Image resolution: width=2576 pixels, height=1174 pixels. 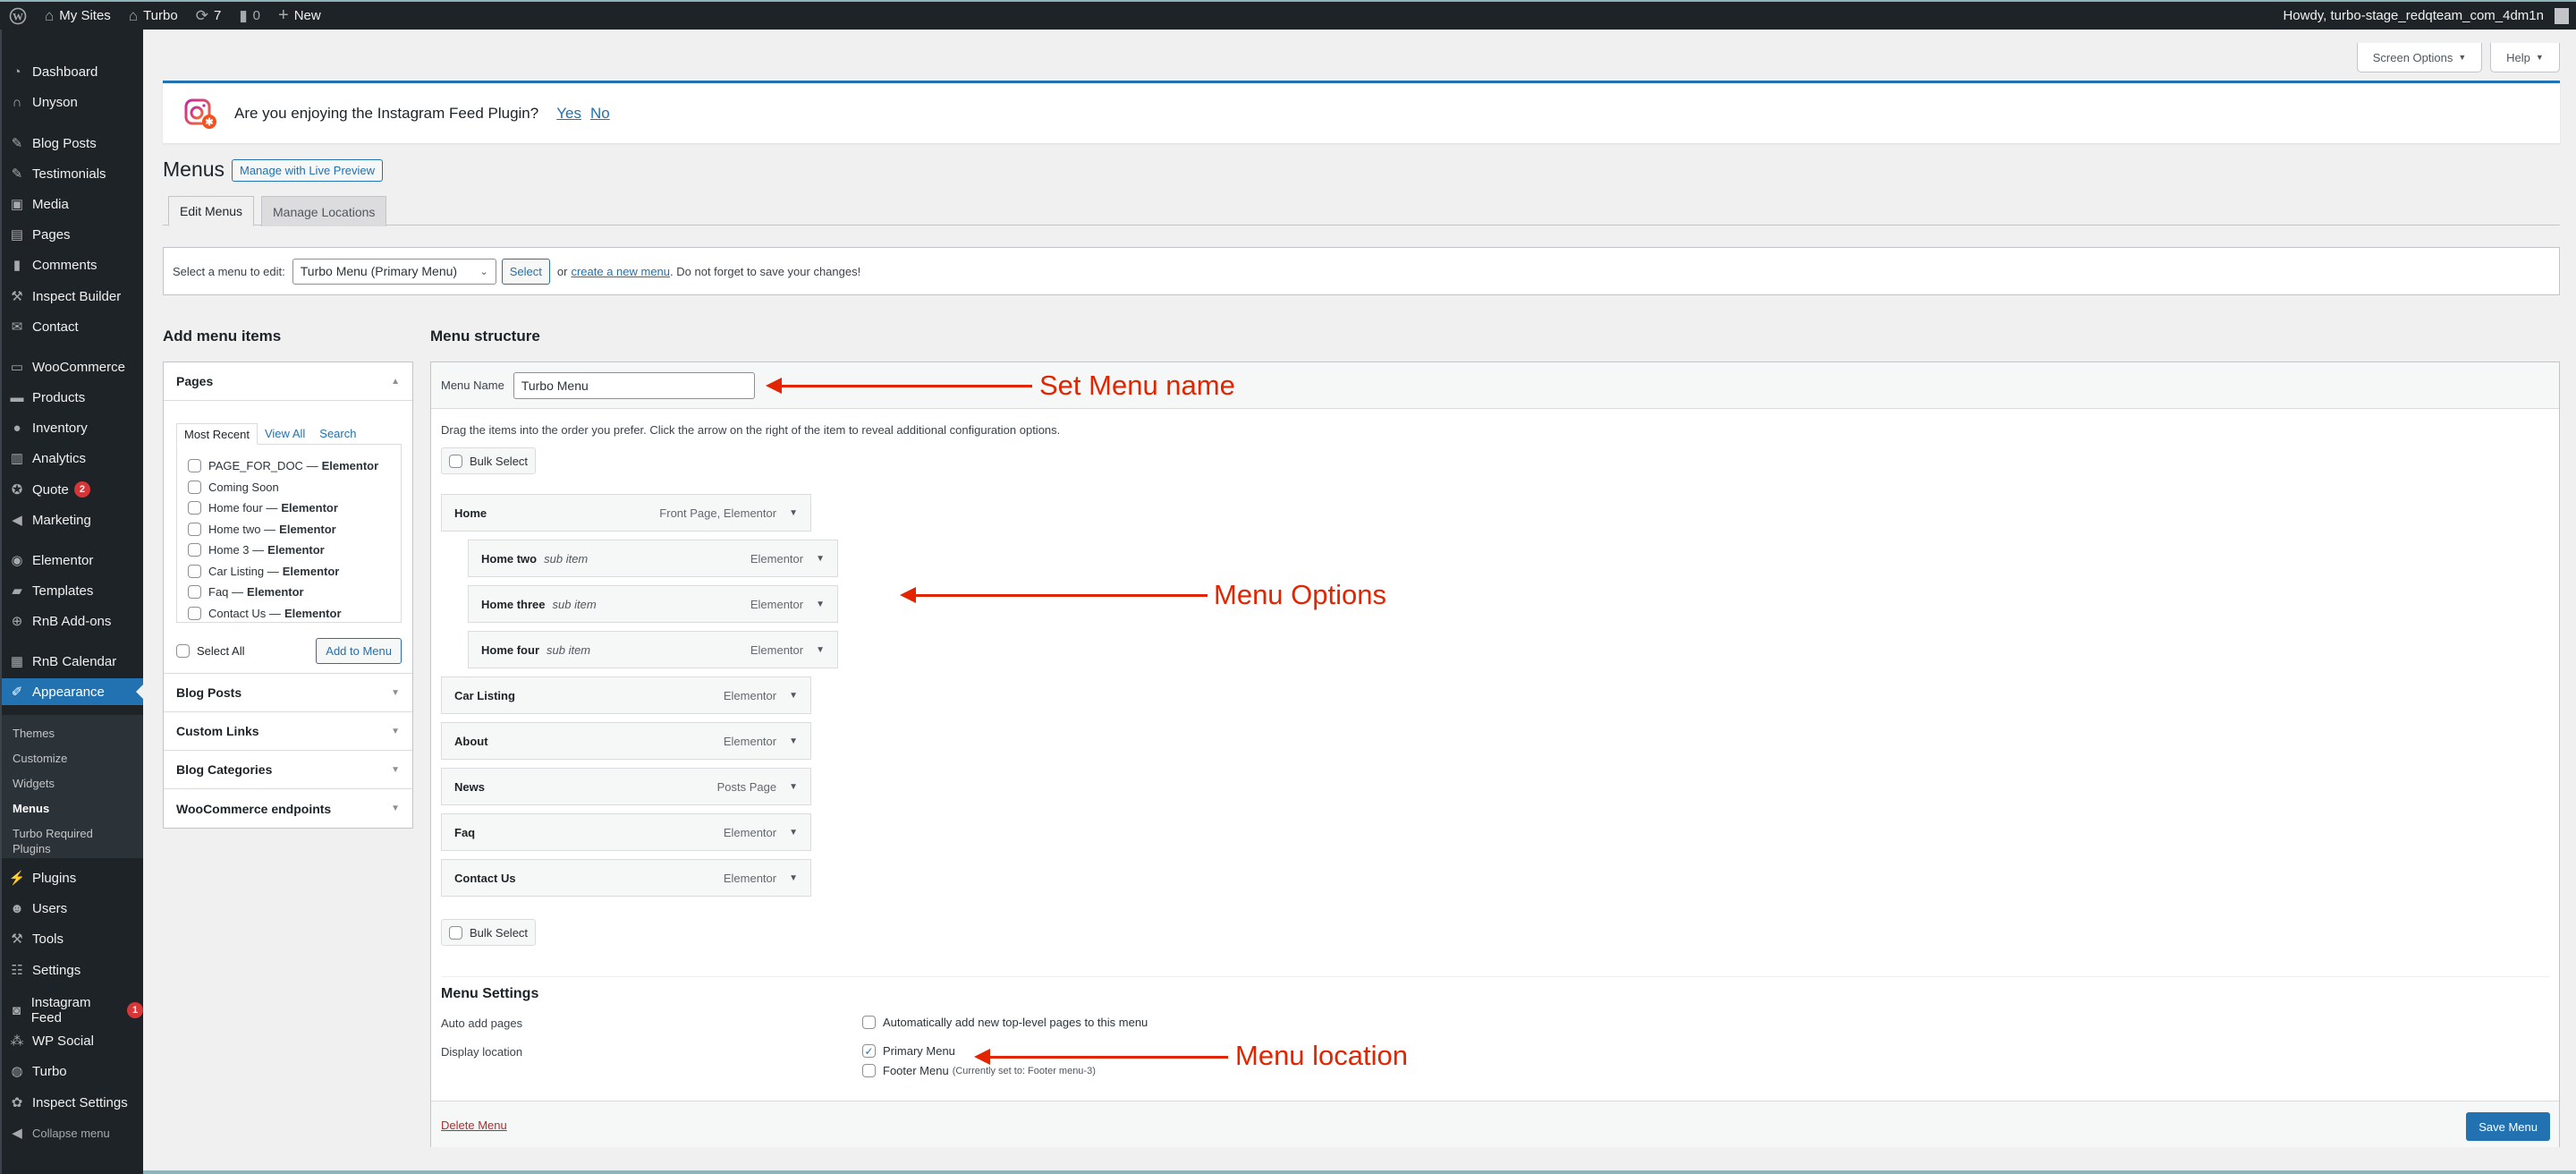 I want to click on checkbox-checked: ✓, so click(x=869, y=1051).